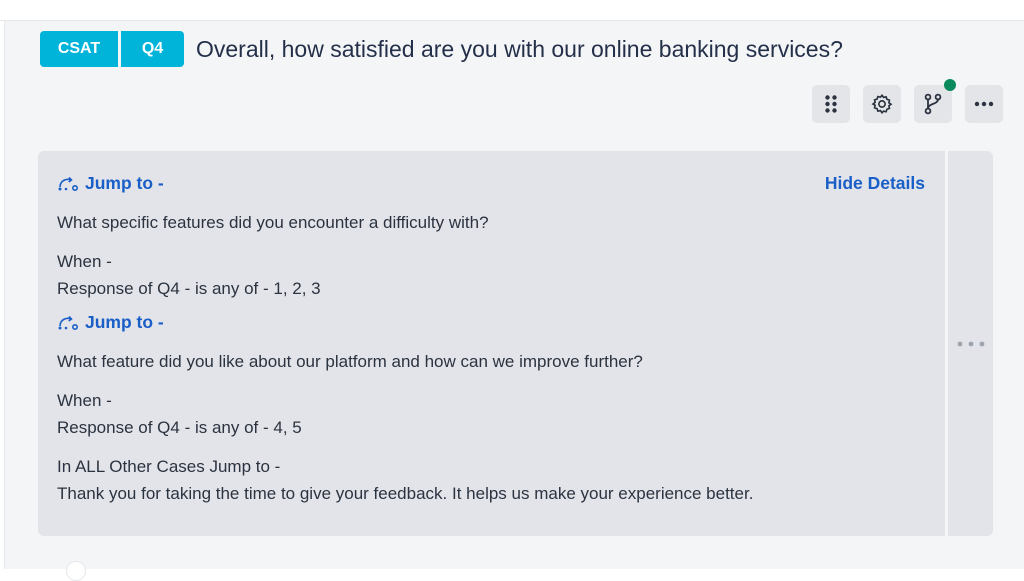 The width and height of the screenshot is (1024, 581). What do you see at coordinates (169, 466) in the screenshot?
I see `fallback-label: In ALL Other Cases Jump to -` at bounding box center [169, 466].